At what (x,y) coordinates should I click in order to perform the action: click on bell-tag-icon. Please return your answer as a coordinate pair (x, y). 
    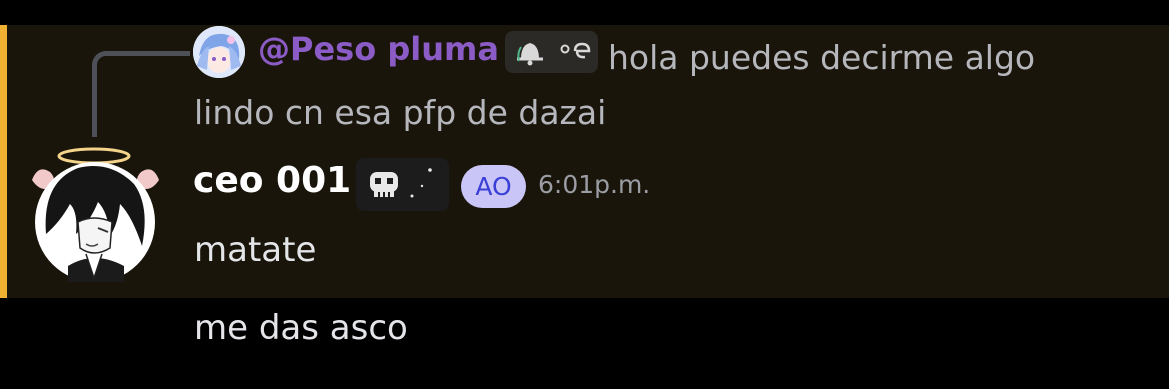
    Looking at the image, I should click on (554, 54).